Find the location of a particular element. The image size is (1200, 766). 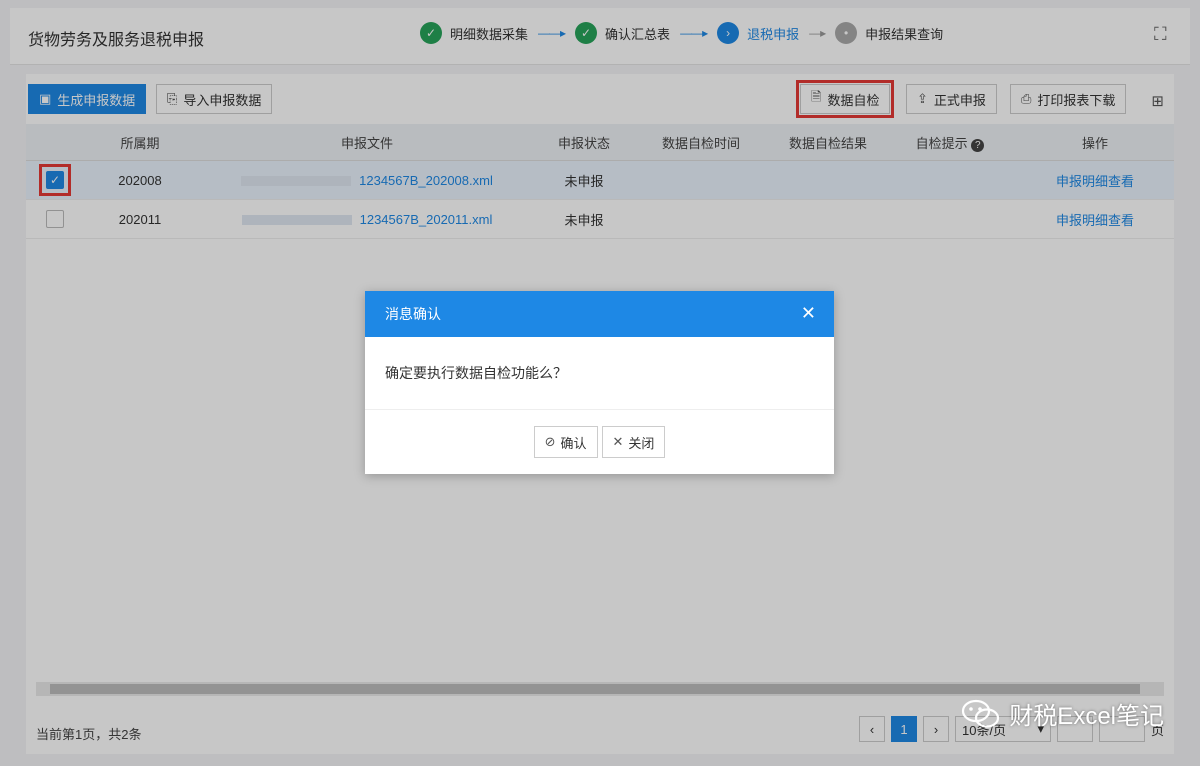

watermark: 财税Excel笔记 is located at coordinates (1062, 713).